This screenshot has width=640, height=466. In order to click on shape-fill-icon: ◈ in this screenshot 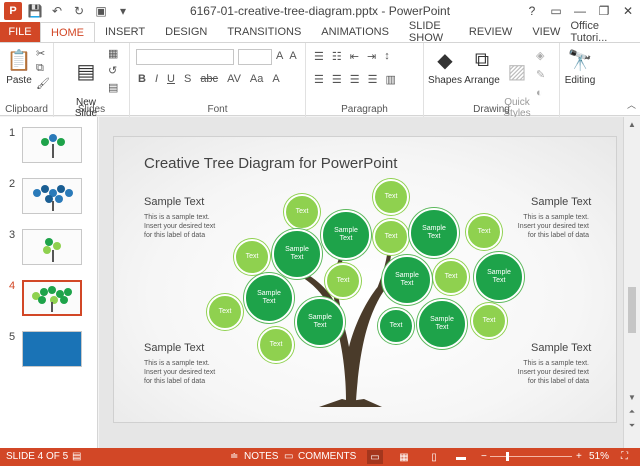, I will do `click(540, 55)`.